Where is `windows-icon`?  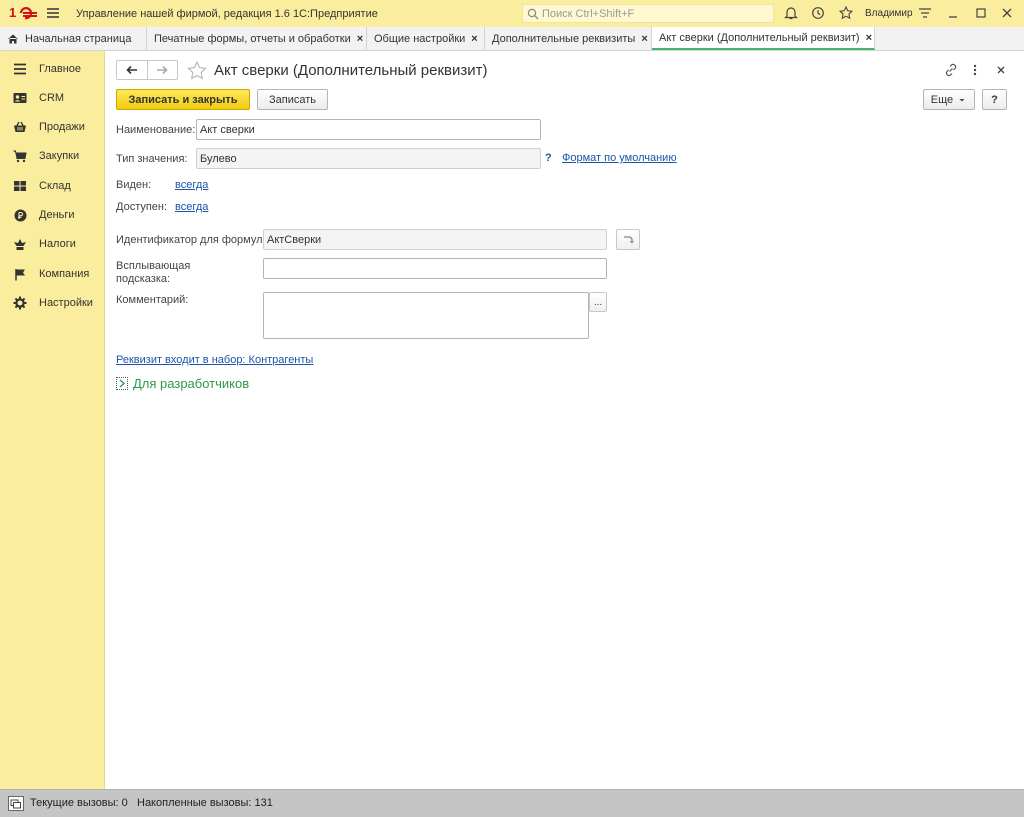 windows-icon is located at coordinates (16, 803).